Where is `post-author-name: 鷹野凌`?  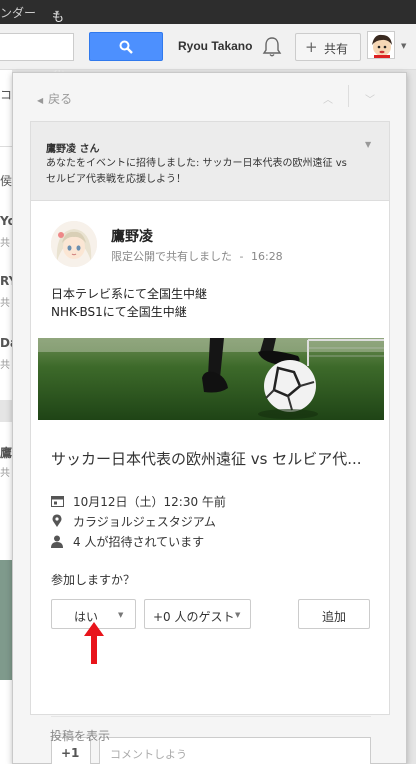 post-author-name: 鷹野凌 is located at coordinates (132, 236).